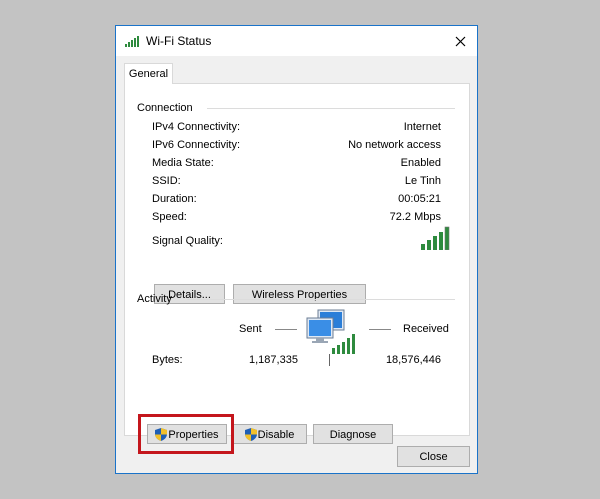 This screenshot has height=499, width=600. Describe the element at coordinates (415, 217) in the screenshot. I see `speed-value: 72.2 Mbps` at that location.